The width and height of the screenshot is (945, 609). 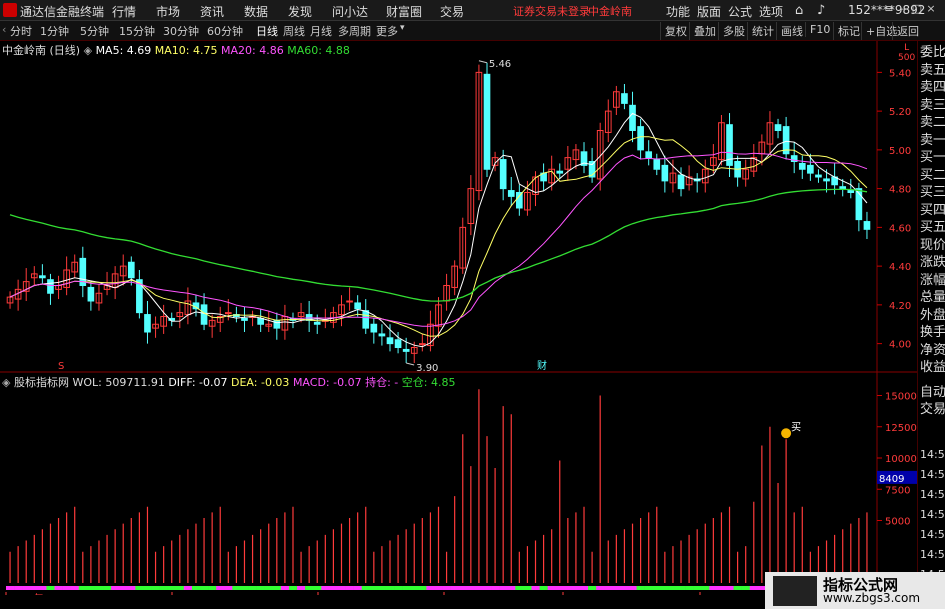 What do you see at coordinates (124, 11) in the screenshot?
I see `menu-hangqing: 行情` at bounding box center [124, 11].